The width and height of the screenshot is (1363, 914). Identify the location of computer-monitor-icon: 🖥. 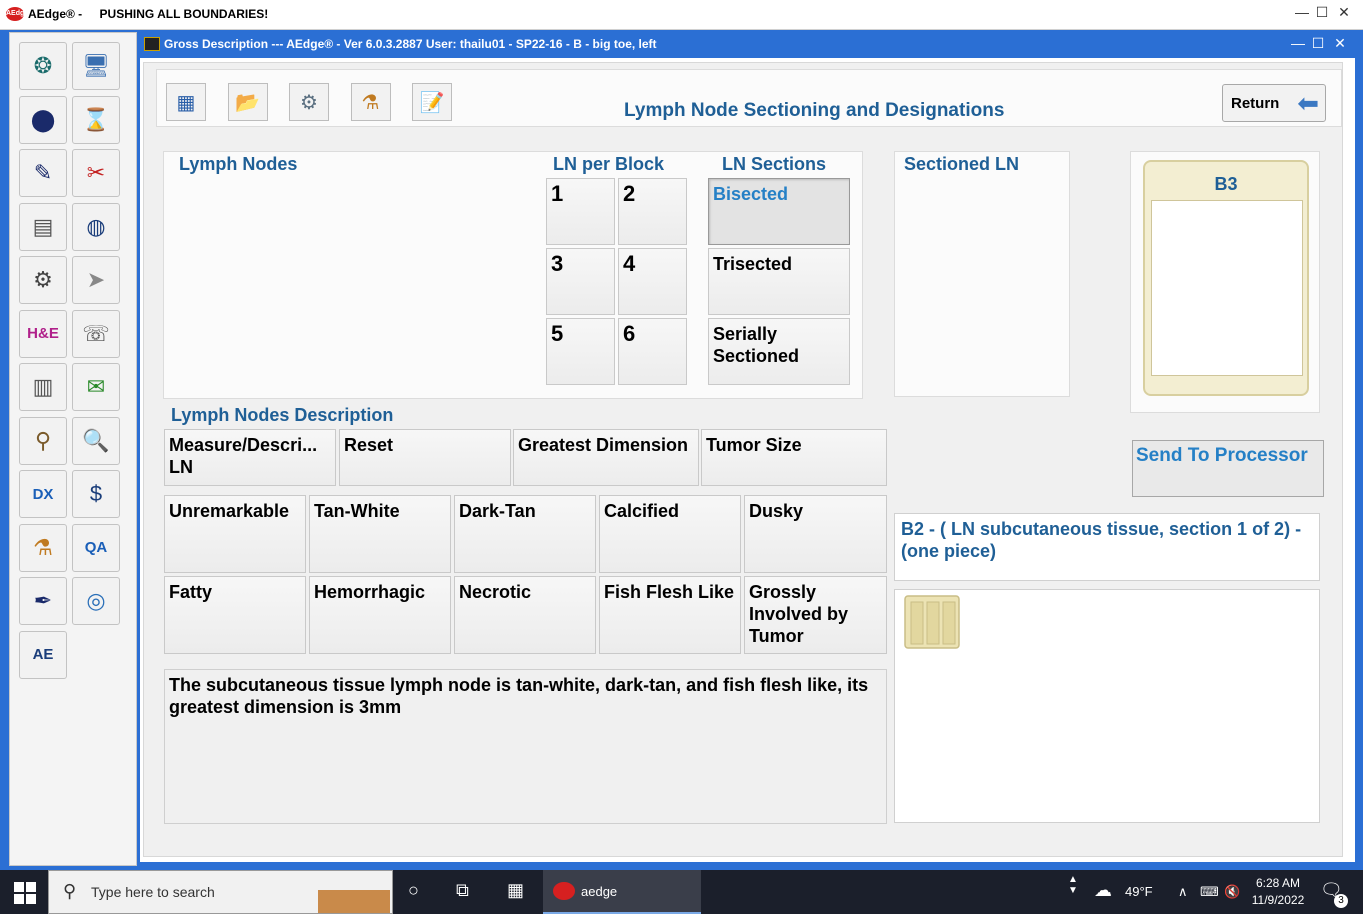
(96, 66).